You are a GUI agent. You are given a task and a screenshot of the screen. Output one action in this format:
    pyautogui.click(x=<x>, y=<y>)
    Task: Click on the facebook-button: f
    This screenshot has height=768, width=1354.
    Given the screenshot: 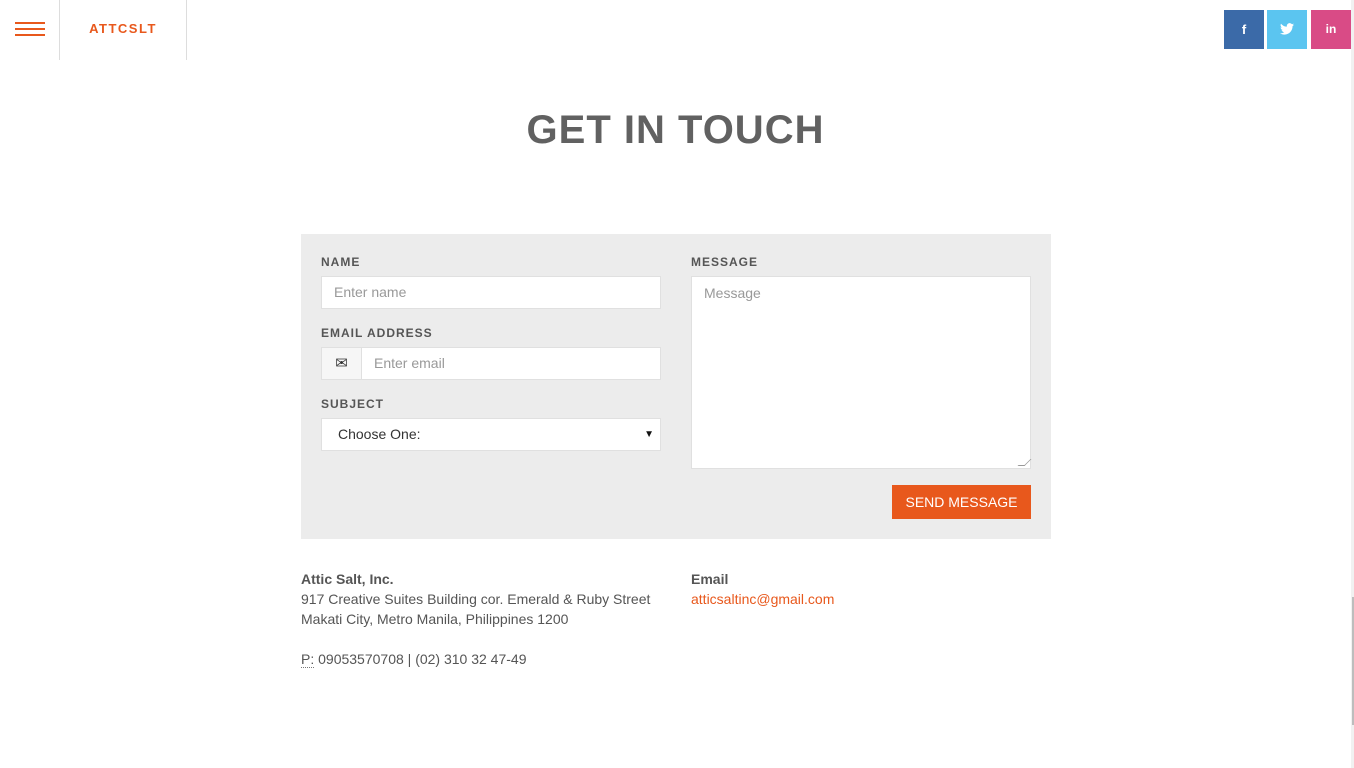 What is the action you would take?
    pyautogui.click(x=1244, y=29)
    